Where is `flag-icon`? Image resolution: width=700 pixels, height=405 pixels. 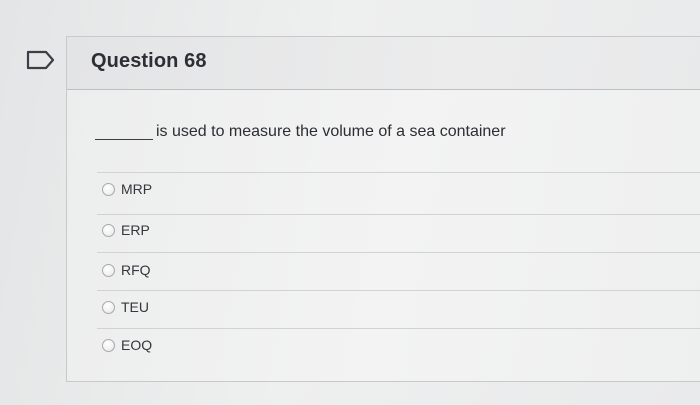 flag-icon is located at coordinates (41, 60).